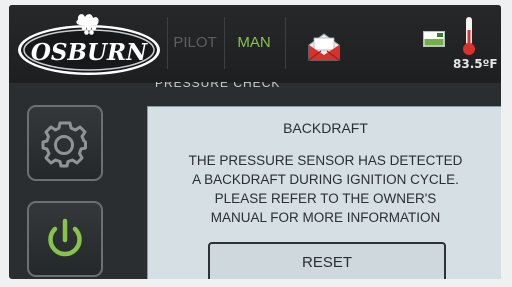 This screenshot has width=512, height=287. I want to click on dialog-message-line: MANUAL FOR MORE INFORMATION, so click(325, 217).